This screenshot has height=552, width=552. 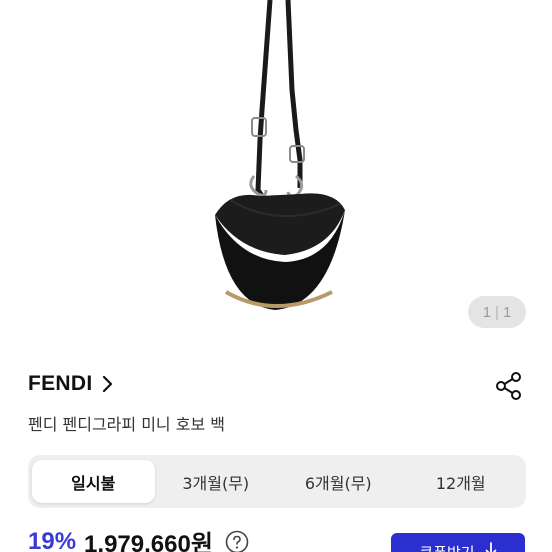 I want to click on image-counter: 1 | 1, so click(x=497, y=312).